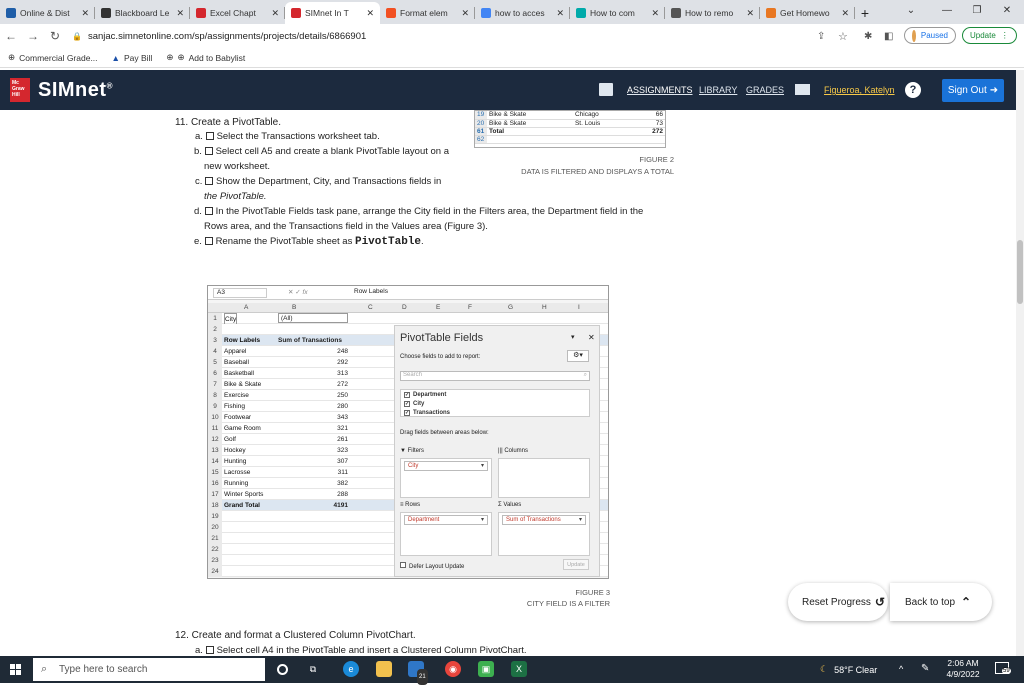  Describe the element at coordinates (838, 602) in the screenshot. I see `reset-progress-button: Reset Progress↺` at that location.